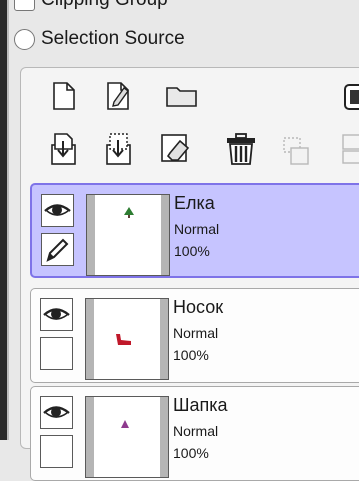  Describe the element at coordinates (8, 220) in the screenshot. I see `window-edge-highlight` at that location.